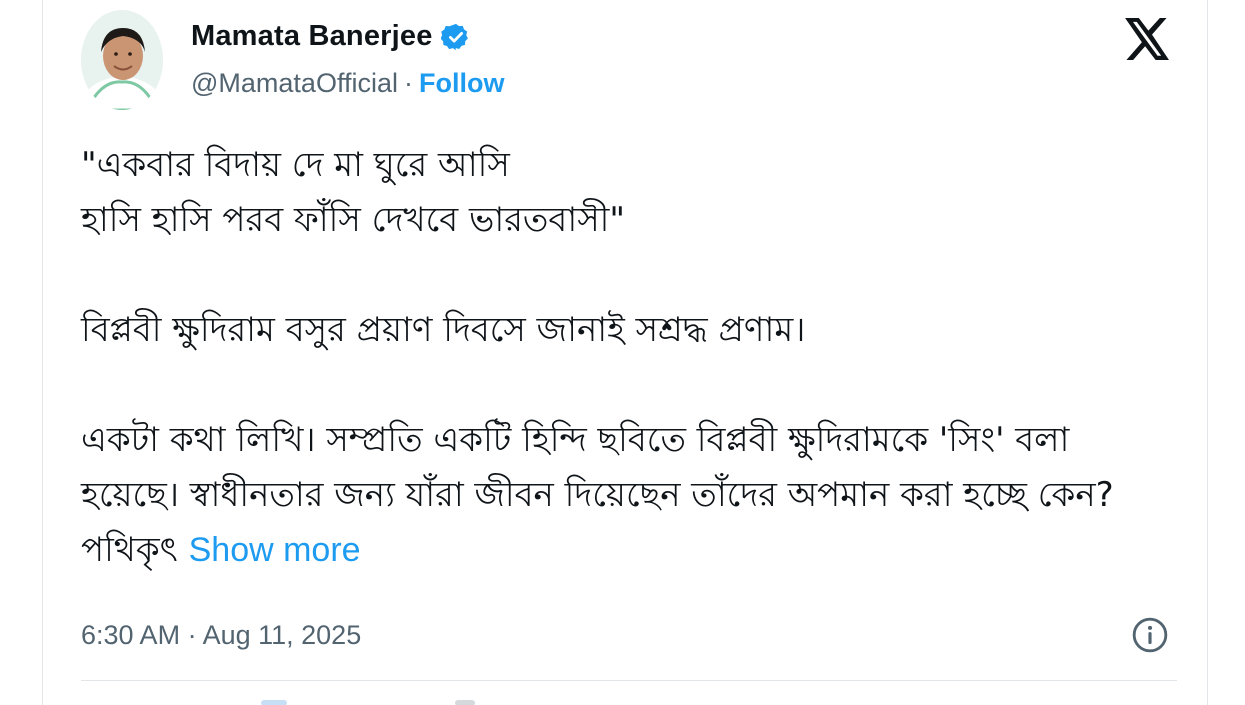 This screenshot has width=1245, height=705. I want to click on info-icon, so click(1150, 635).